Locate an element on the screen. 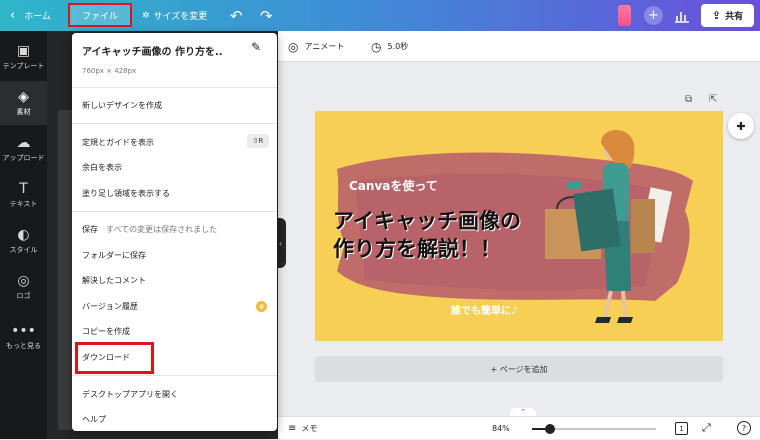 The image size is (760, 440). sidebar-item-label: もっと見る is located at coordinates (23, 346).